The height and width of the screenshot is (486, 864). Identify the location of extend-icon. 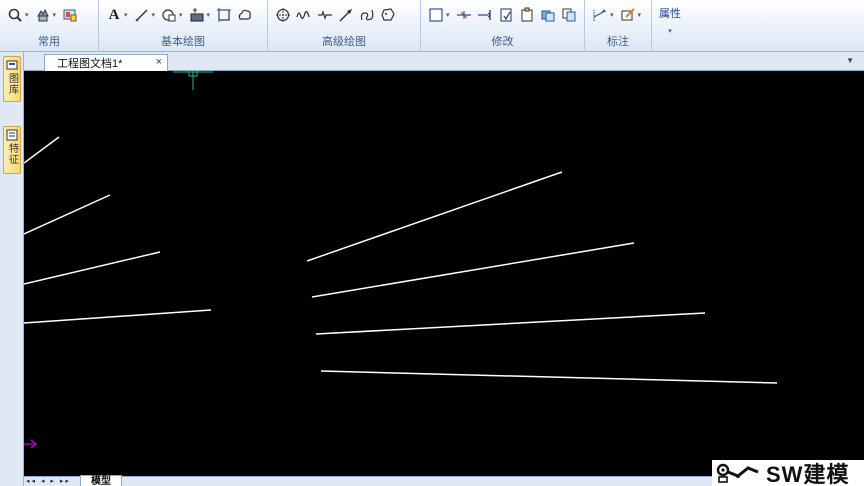
(485, 15).